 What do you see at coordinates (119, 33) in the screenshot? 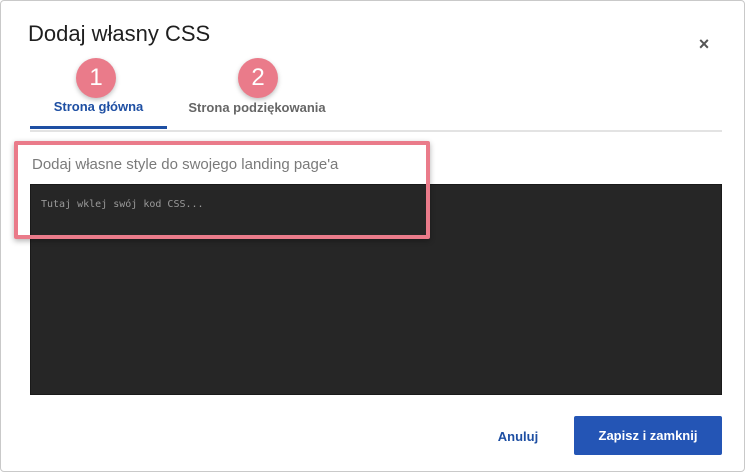
I see `dialog-title: Dodaj własny CSS` at bounding box center [119, 33].